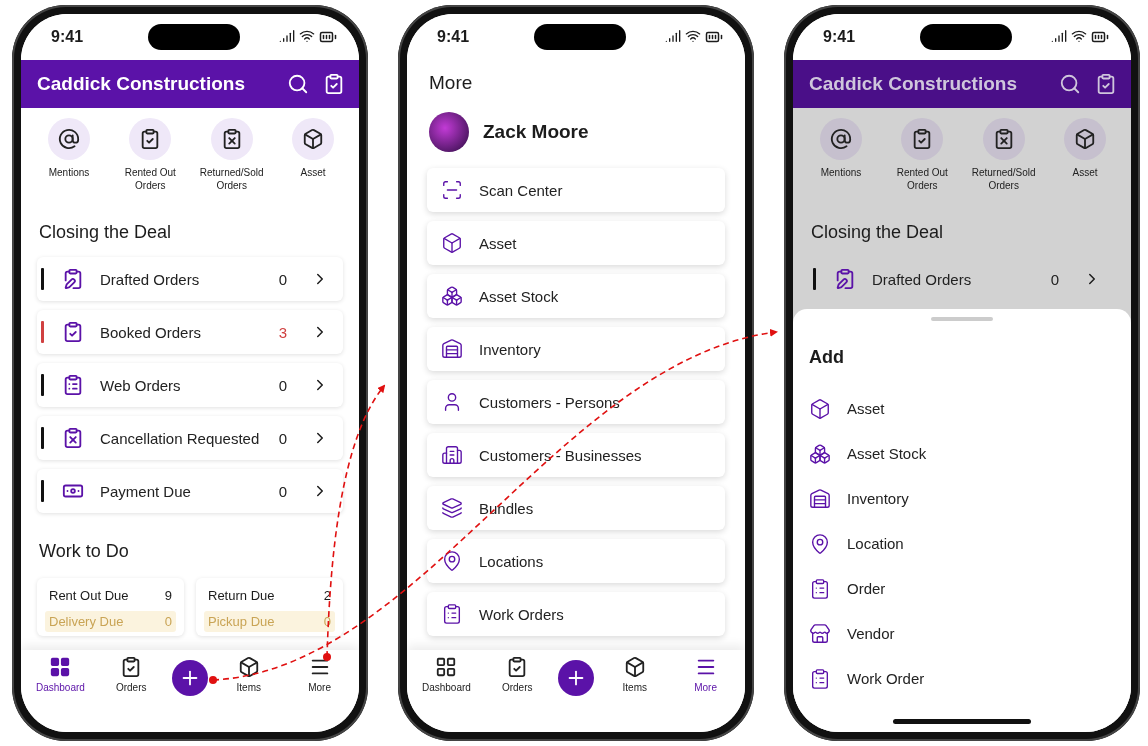 The width and height of the screenshot is (1148, 746). Describe the element at coordinates (146, 491) in the screenshot. I see `row-label: Payment Due` at that location.